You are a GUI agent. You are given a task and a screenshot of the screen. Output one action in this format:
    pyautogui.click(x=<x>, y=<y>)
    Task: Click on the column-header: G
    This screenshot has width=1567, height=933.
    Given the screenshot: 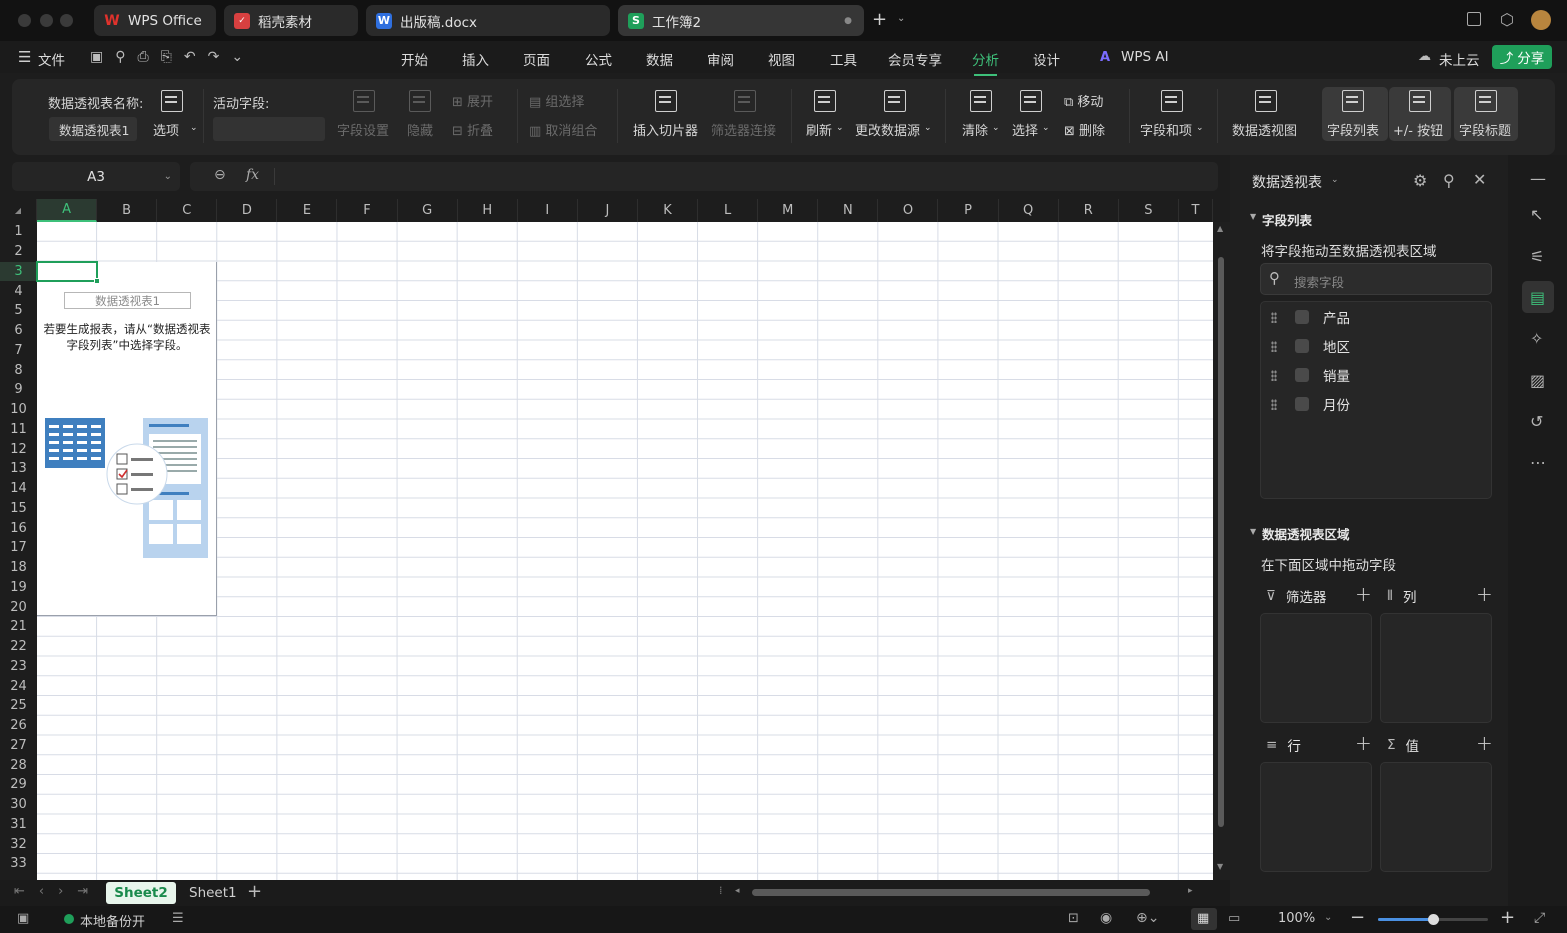 What is the action you would take?
    pyautogui.click(x=428, y=210)
    